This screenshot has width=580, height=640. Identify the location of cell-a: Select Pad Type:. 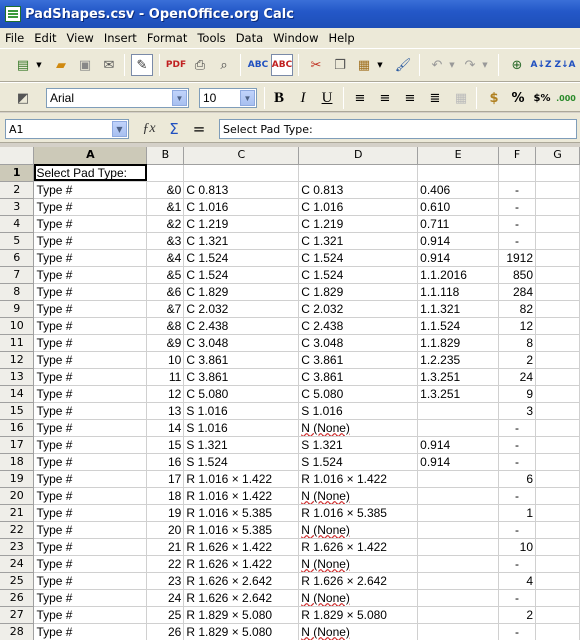
(90, 173).